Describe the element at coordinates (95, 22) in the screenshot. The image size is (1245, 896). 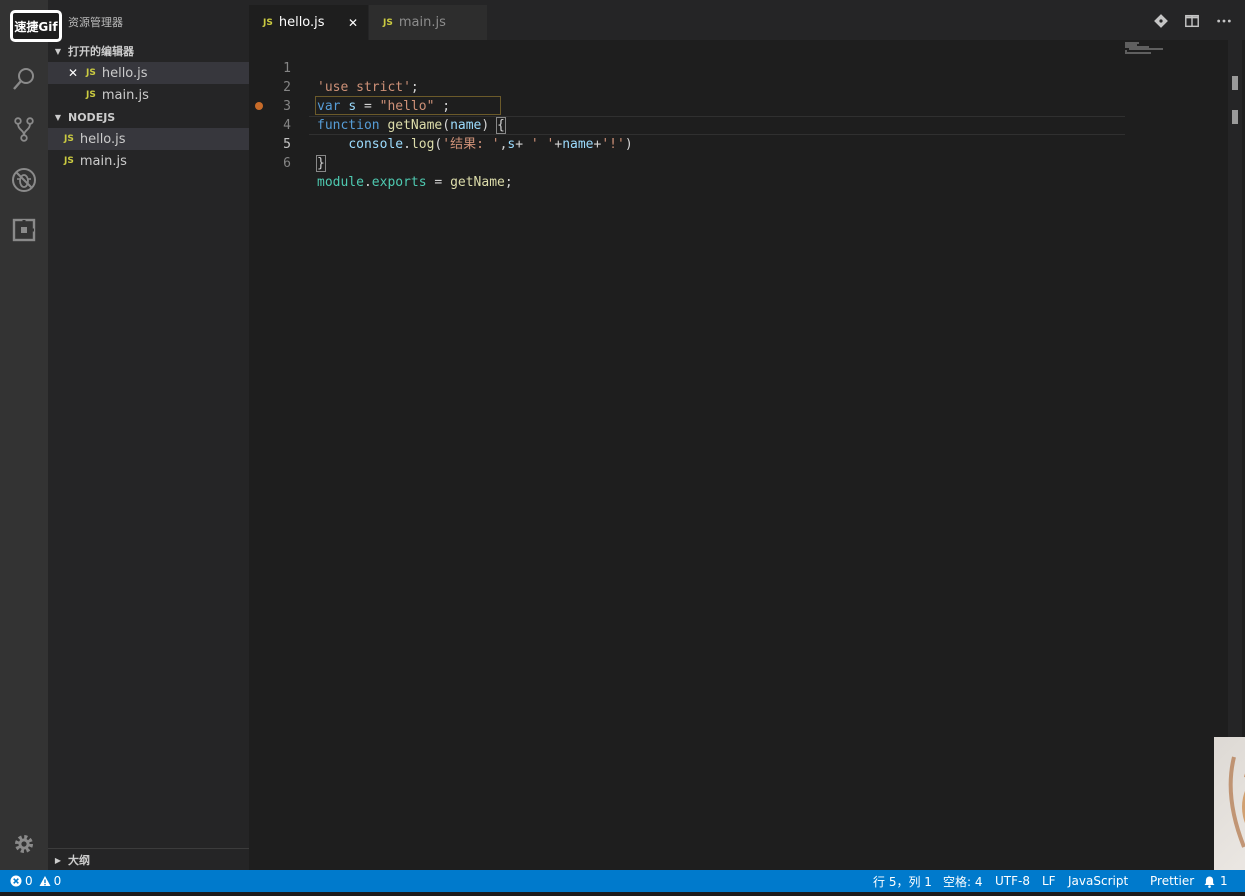
I see `explorer-title: 资源管理器` at that location.